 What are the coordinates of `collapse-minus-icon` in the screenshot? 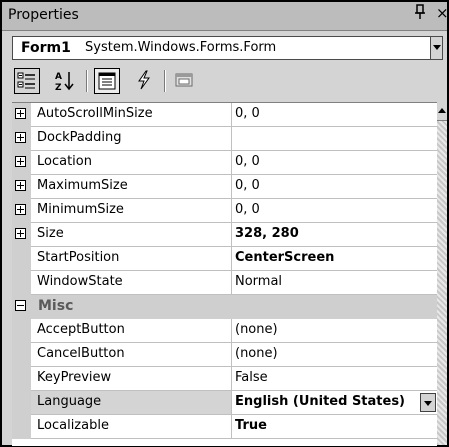 It's located at (20, 305).